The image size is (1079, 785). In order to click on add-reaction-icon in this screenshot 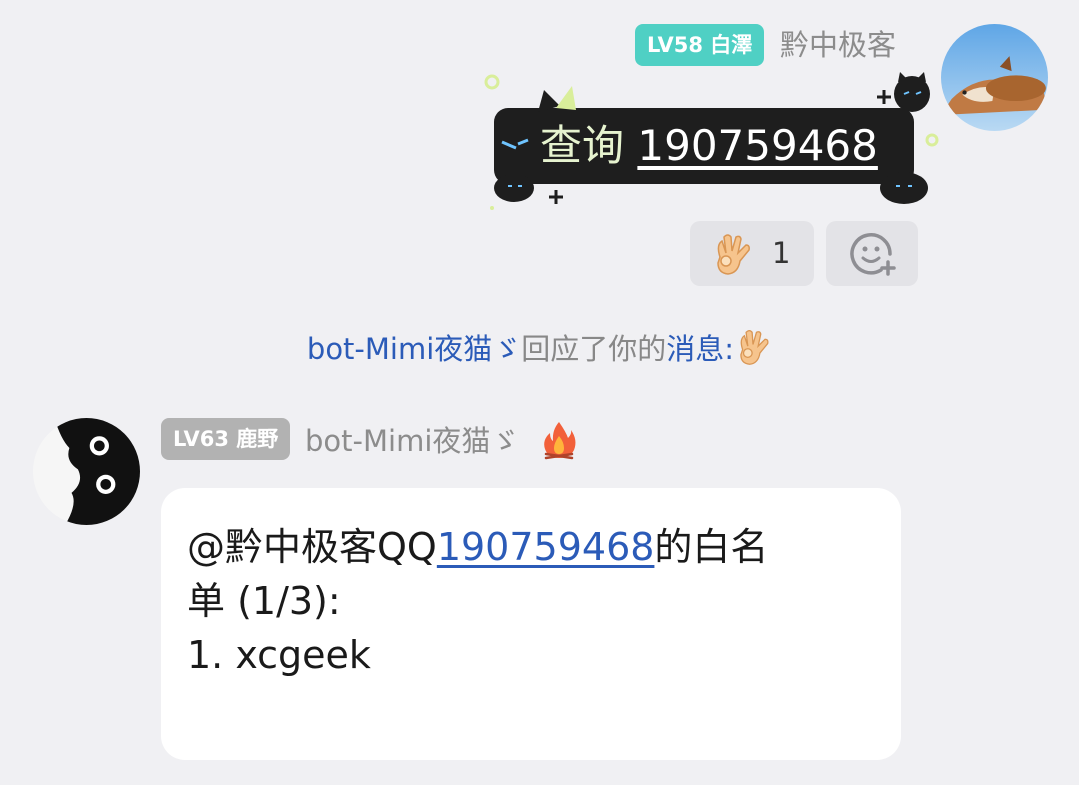, I will do `click(873, 254)`.